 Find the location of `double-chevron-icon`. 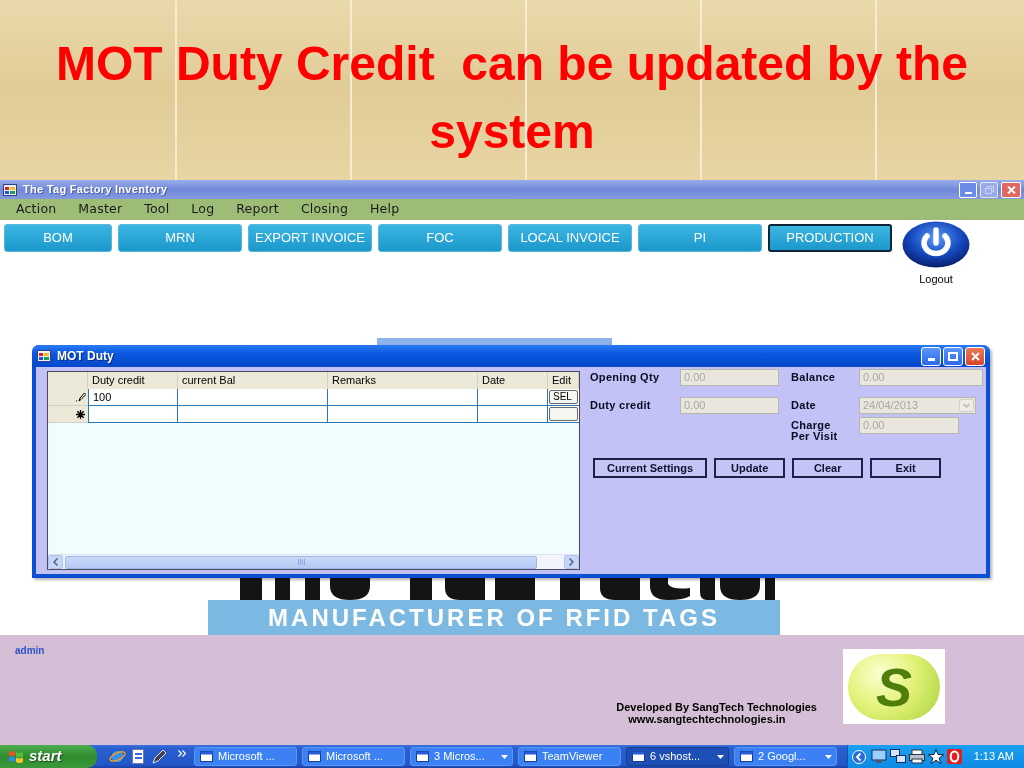

double-chevron-icon is located at coordinates (182, 753).